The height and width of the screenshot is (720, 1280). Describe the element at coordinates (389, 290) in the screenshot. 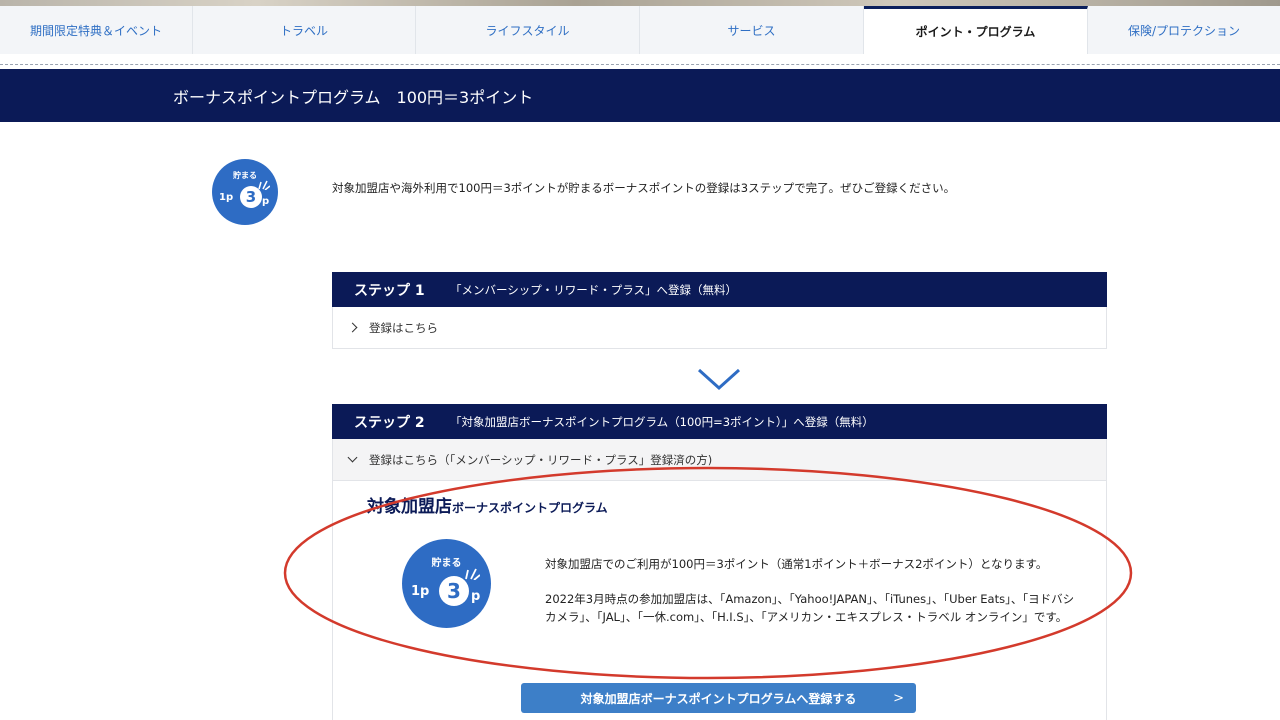

I see `step1-number: ステップ 1` at that location.